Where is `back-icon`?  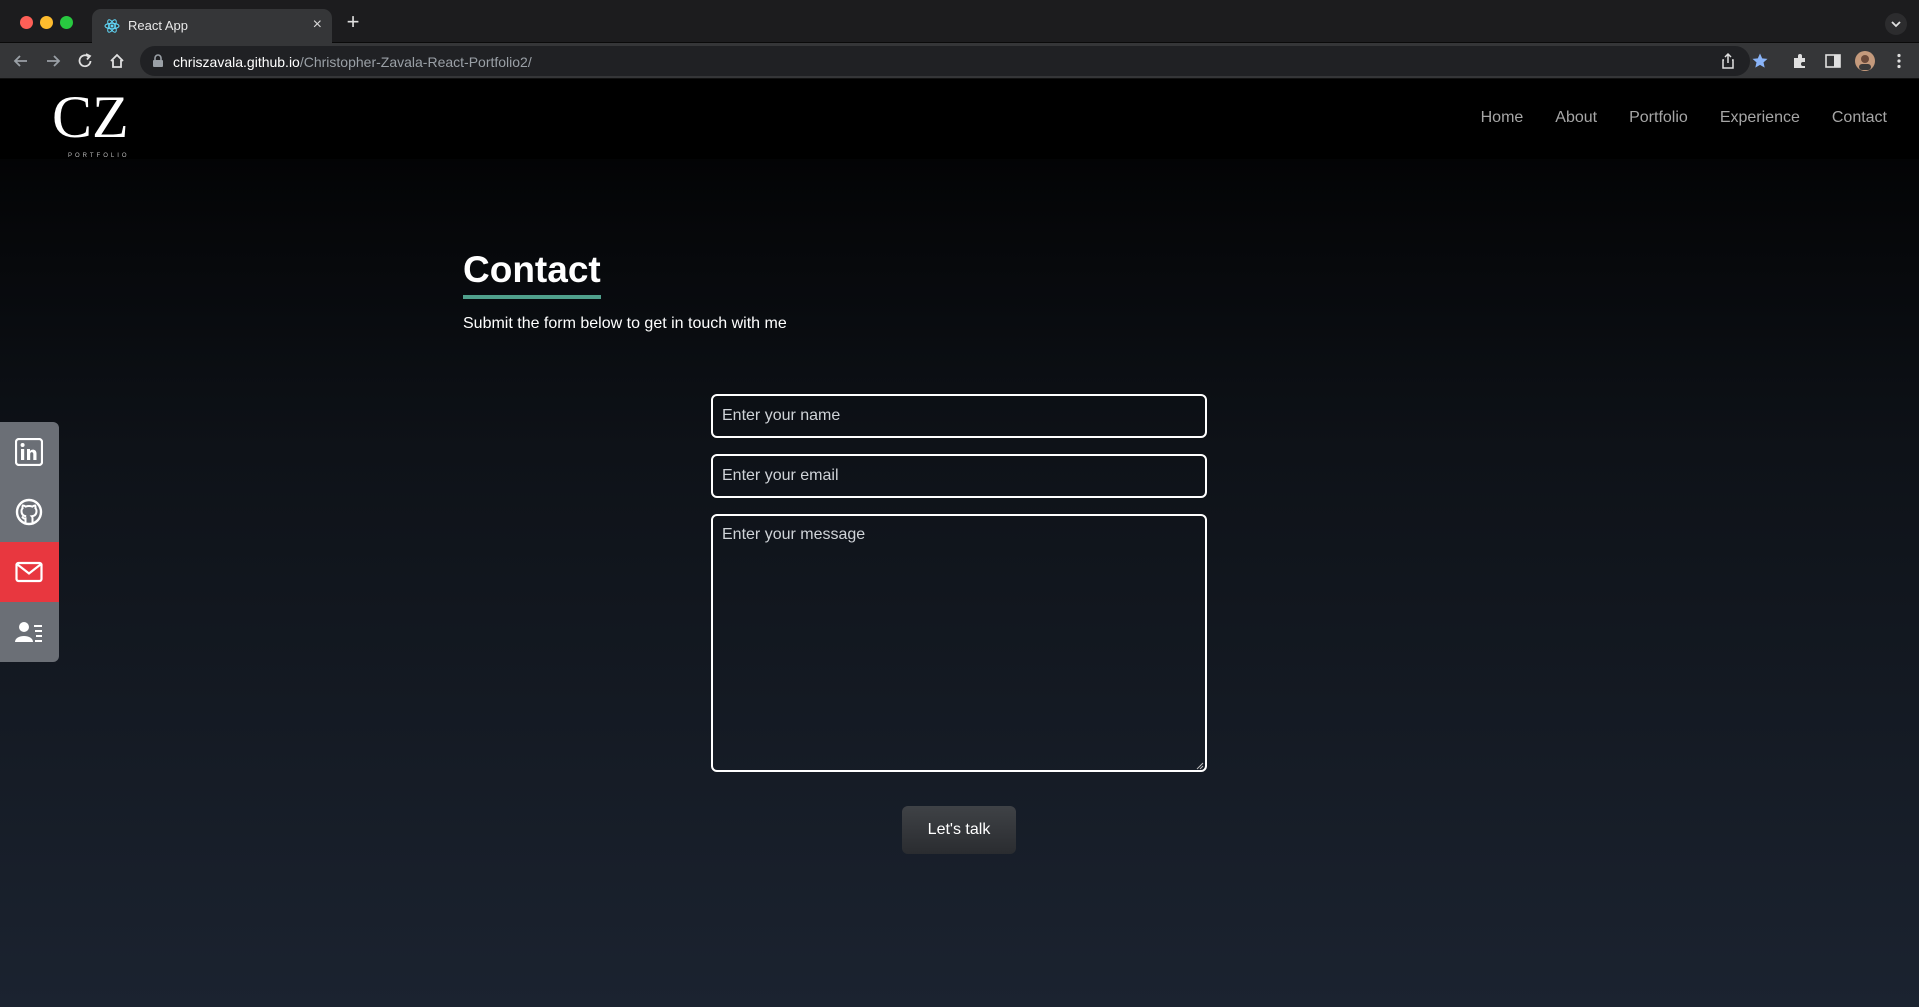
back-icon is located at coordinates (21, 61).